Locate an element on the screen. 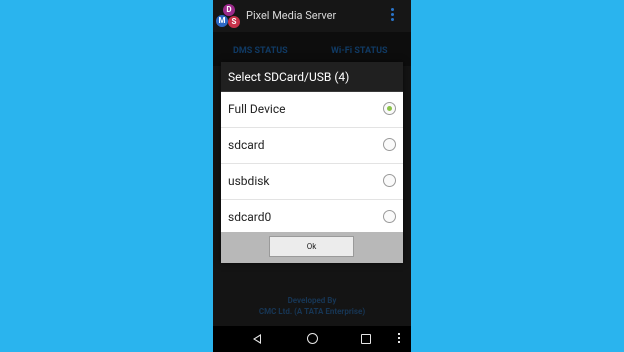 Image resolution: width=624 pixels, height=352 pixels. tab-wifi-status: Wi-Fi STATUS is located at coordinates (359, 51).